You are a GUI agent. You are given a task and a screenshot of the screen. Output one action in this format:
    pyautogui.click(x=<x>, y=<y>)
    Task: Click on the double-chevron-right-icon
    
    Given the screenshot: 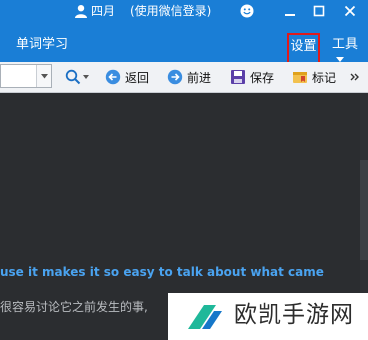 What is the action you would take?
    pyautogui.click(x=354, y=77)
    